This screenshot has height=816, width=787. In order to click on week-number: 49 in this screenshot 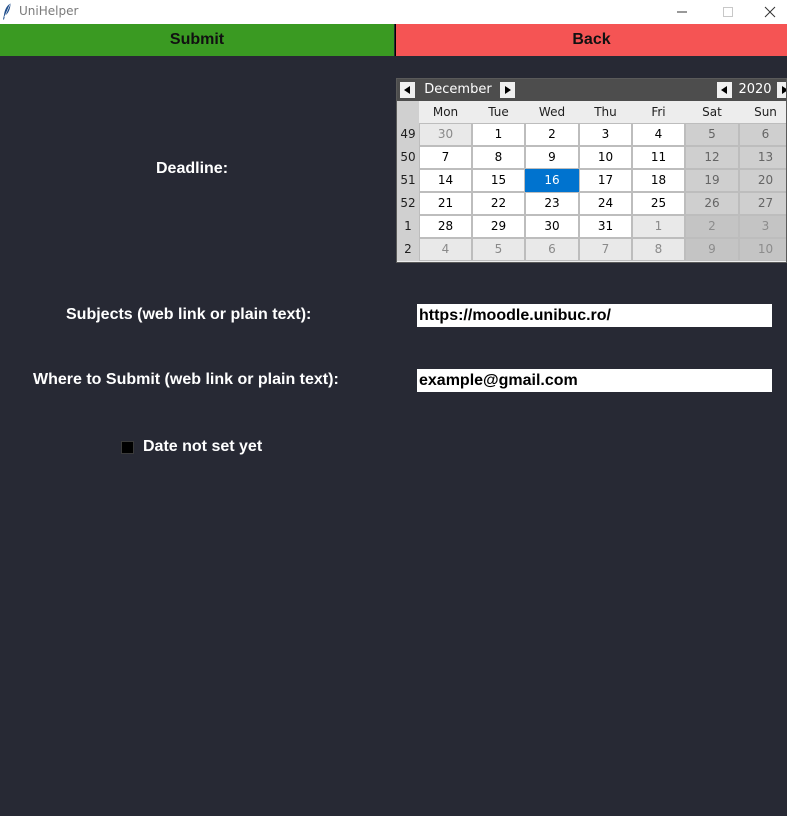, I will do `click(408, 134)`.